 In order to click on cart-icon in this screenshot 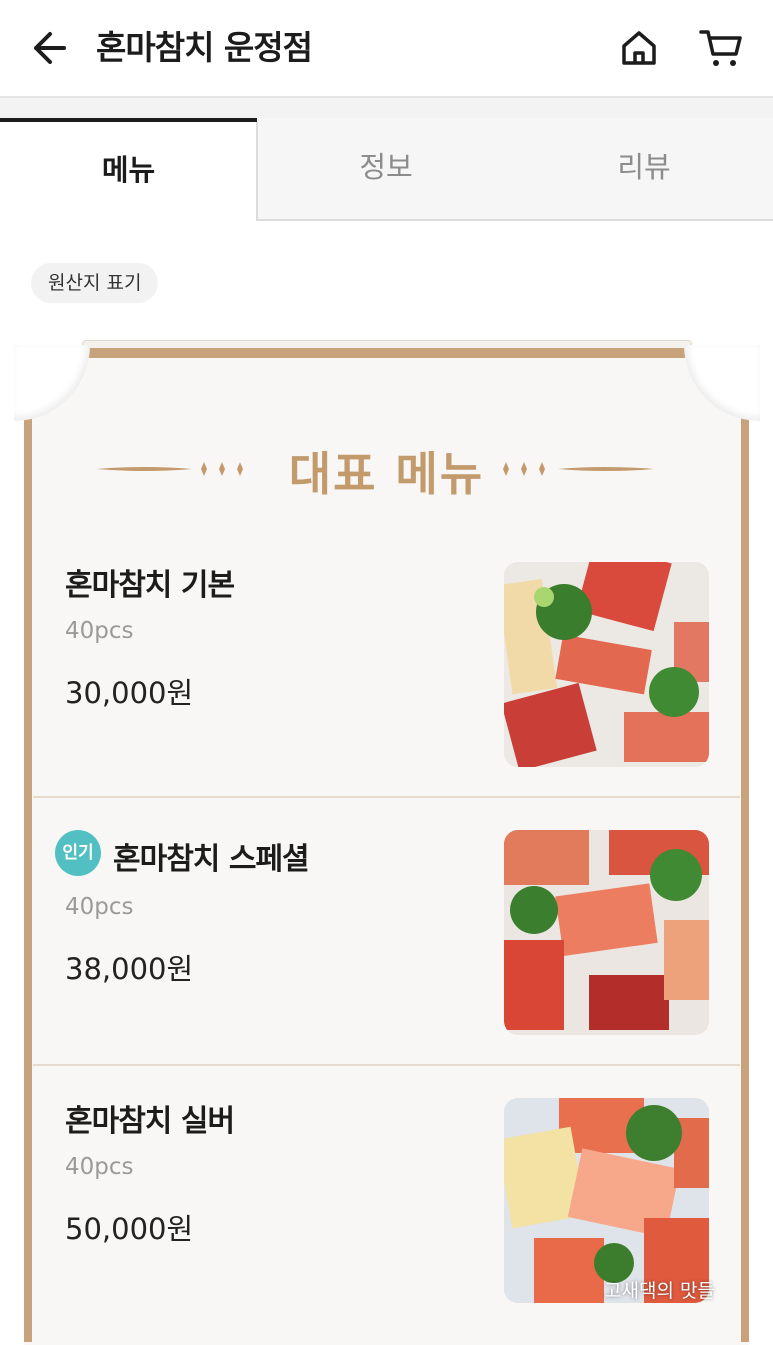, I will do `click(720, 48)`.